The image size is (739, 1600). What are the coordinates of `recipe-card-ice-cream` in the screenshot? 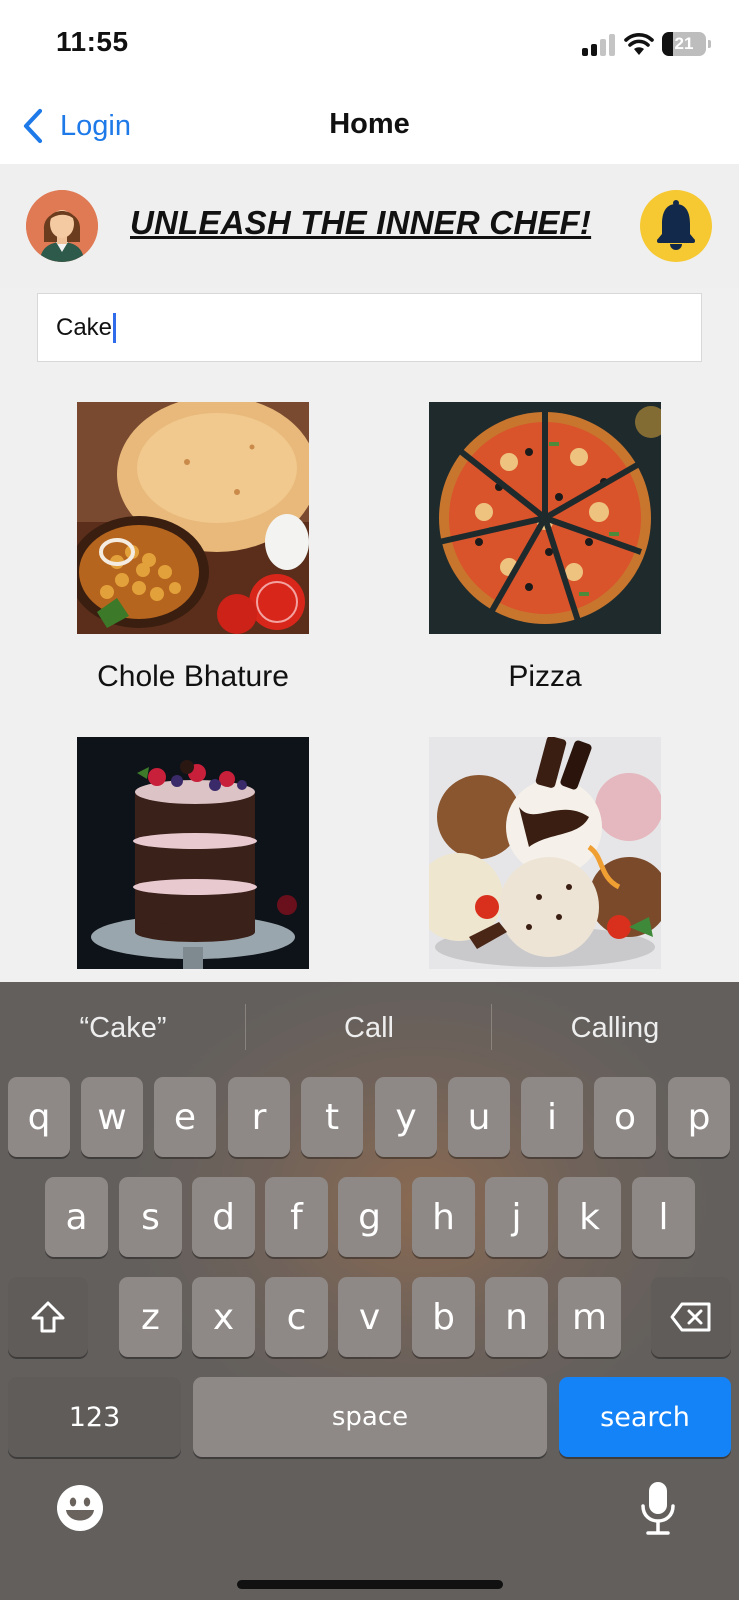 It's located at (545, 853).